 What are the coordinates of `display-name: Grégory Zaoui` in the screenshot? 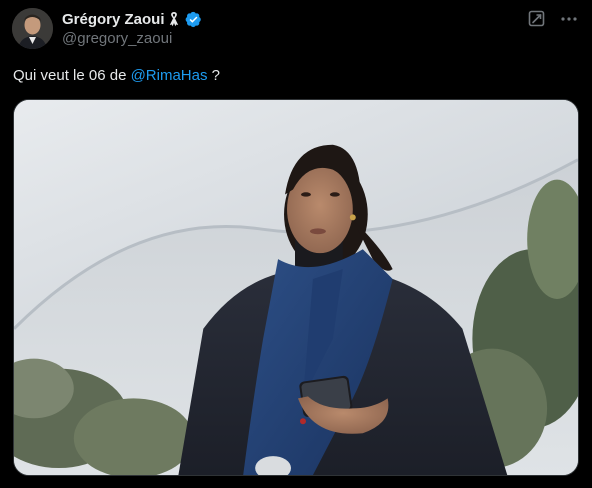 It's located at (113, 19).